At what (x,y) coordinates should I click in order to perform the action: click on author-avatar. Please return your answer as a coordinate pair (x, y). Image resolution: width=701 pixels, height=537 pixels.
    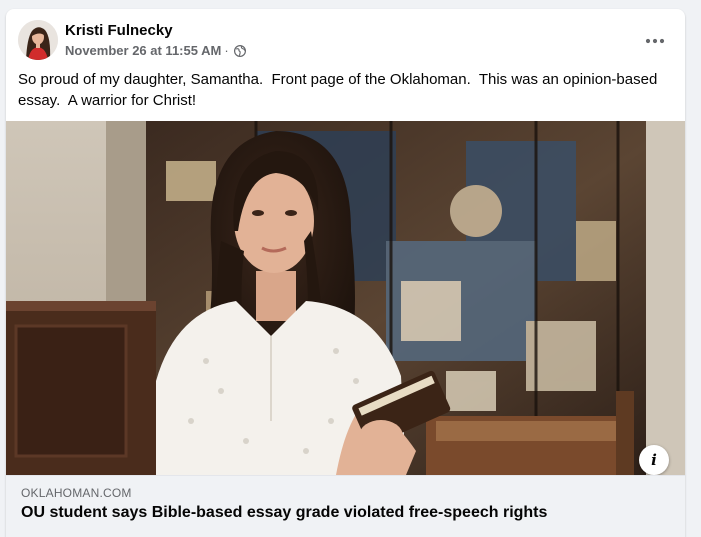
    Looking at the image, I should click on (38, 40).